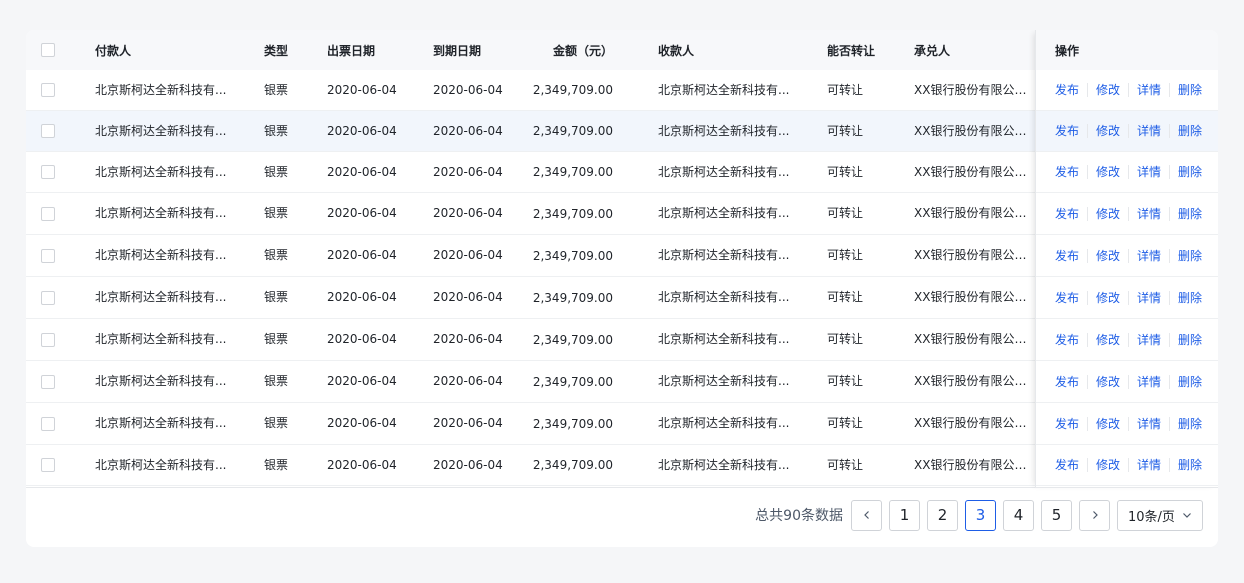 The width and height of the screenshot is (1244, 583). I want to click on cell-due-date-text: 2020-06-04, so click(468, 464).